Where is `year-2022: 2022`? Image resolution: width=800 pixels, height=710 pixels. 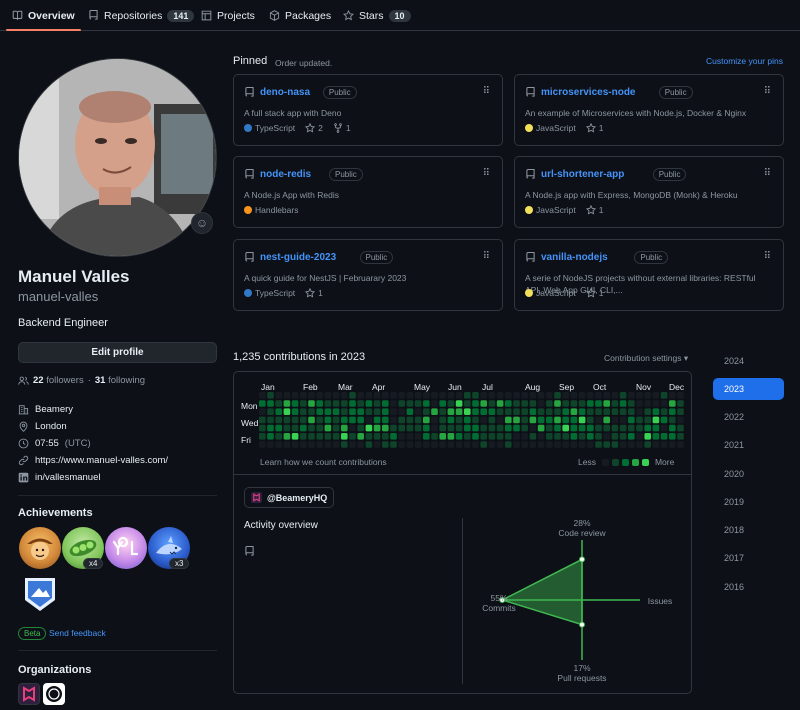
year-2022: 2022 is located at coordinates (748, 417).